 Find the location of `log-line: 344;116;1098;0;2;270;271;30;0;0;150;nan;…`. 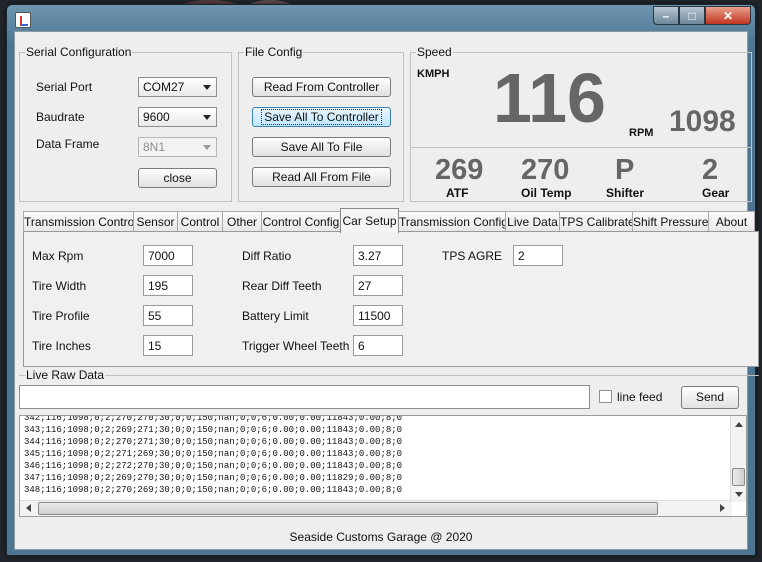

log-line: 344;116;1098;0;2;270;271;30;0;0;150;nan;… is located at coordinates (213, 442).